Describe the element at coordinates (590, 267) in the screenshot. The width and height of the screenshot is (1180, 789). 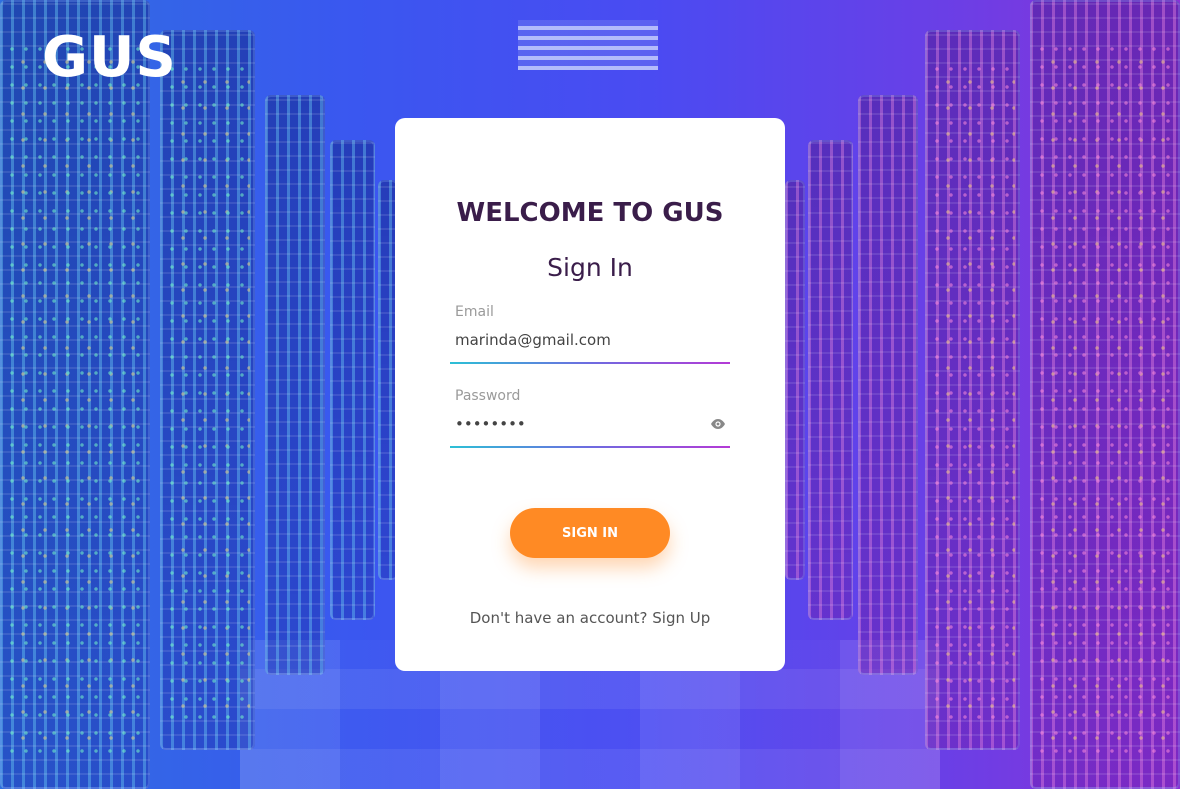
I see `signin-title: Sign In` at that location.